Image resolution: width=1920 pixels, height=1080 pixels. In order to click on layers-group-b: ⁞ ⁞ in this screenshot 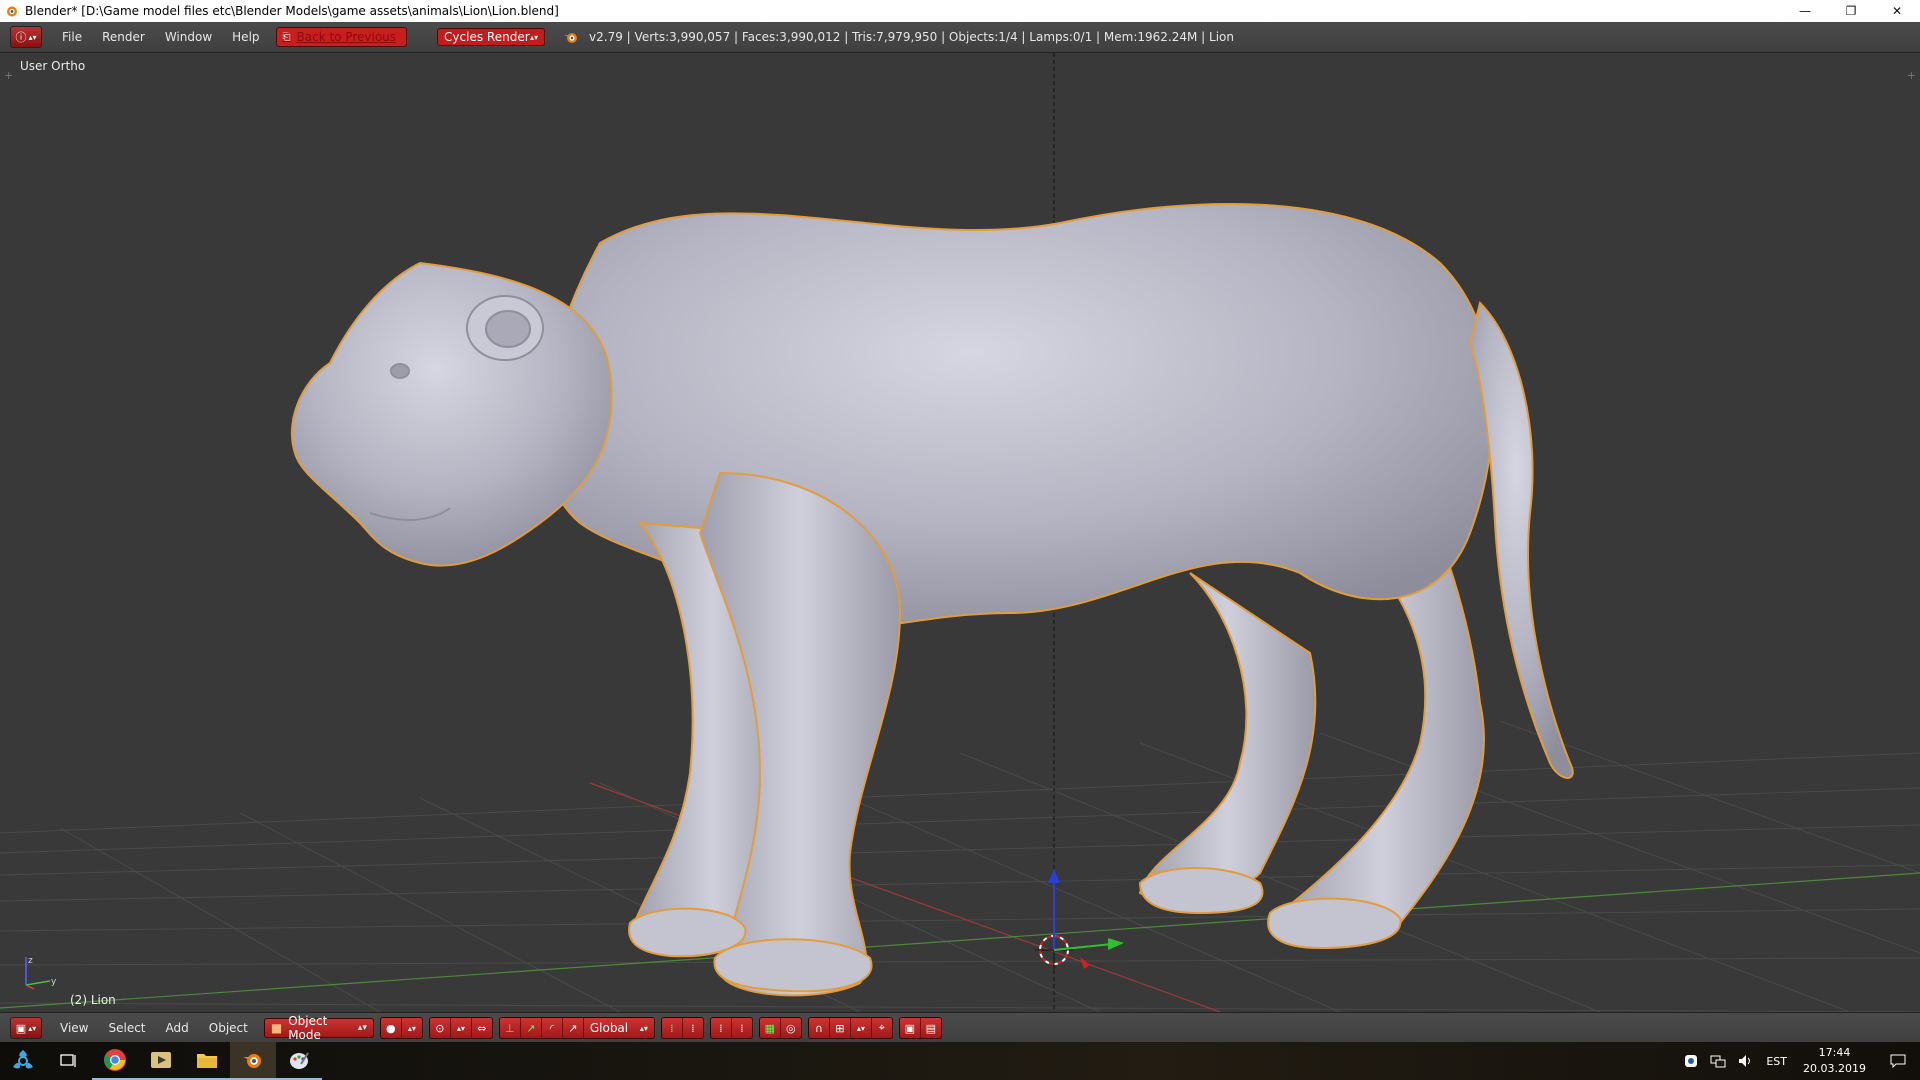, I will do `click(731, 1028)`.